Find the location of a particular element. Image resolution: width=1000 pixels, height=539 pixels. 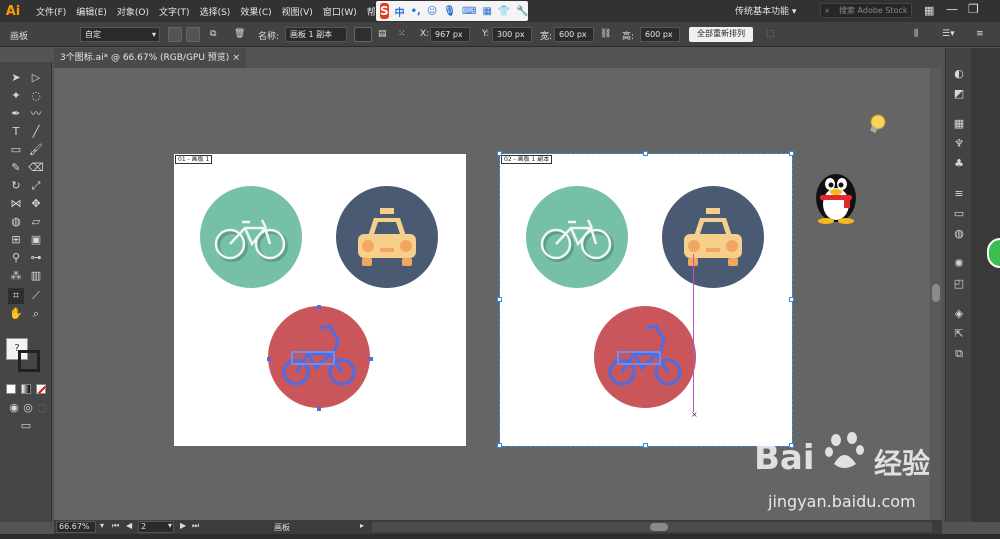

horizontal-scrollbar is located at coordinates (652, 527).